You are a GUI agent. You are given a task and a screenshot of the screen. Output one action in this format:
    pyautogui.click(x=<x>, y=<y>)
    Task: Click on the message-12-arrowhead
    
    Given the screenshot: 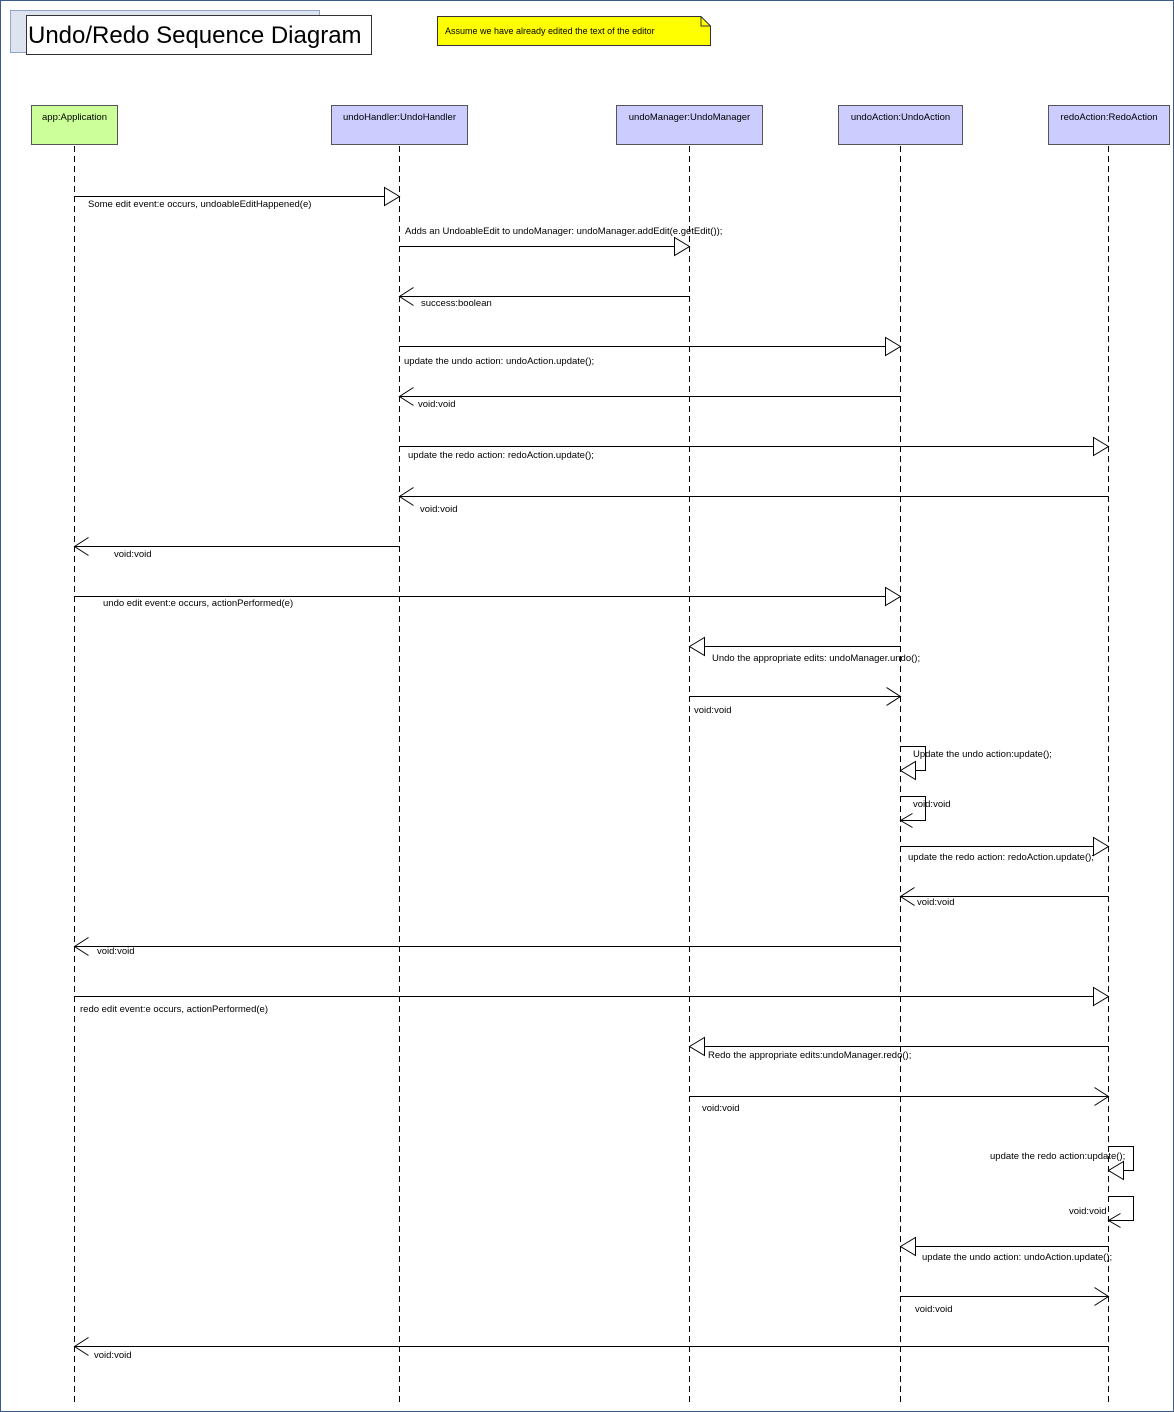 What is the action you would take?
    pyautogui.click(x=907, y=770)
    